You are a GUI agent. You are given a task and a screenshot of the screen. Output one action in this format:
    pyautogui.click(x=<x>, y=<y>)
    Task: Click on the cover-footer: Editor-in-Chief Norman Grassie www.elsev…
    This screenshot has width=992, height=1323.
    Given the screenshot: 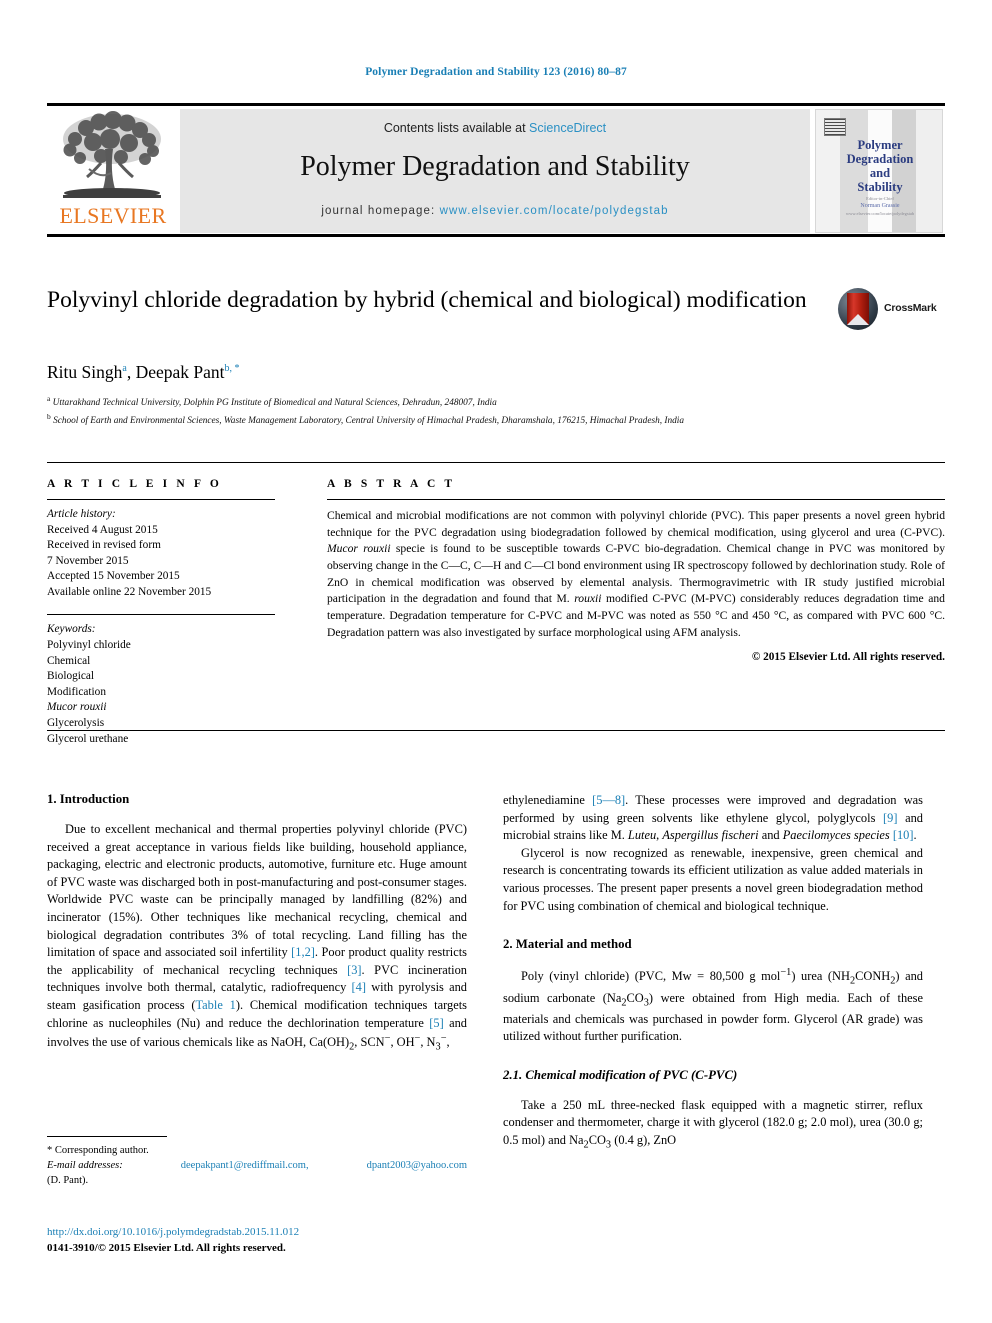 What is the action you would take?
    pyautogui.click(x=879, y=207)
    